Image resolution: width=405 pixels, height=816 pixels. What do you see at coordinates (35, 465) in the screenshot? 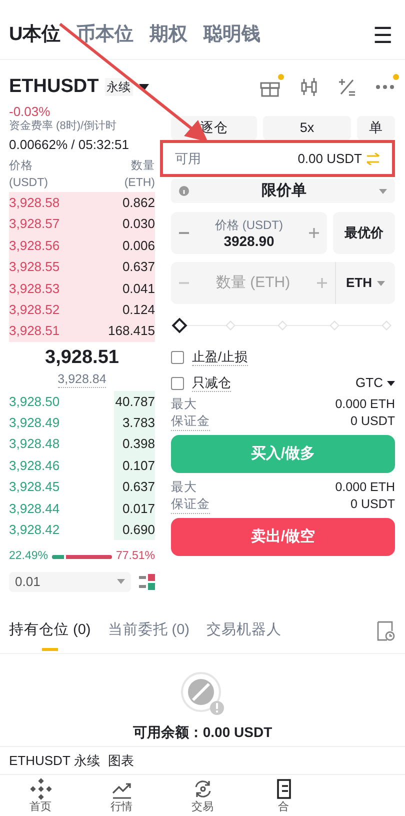
I see `price-cell-text: 3,928.46` at bounding box center [35, 465].